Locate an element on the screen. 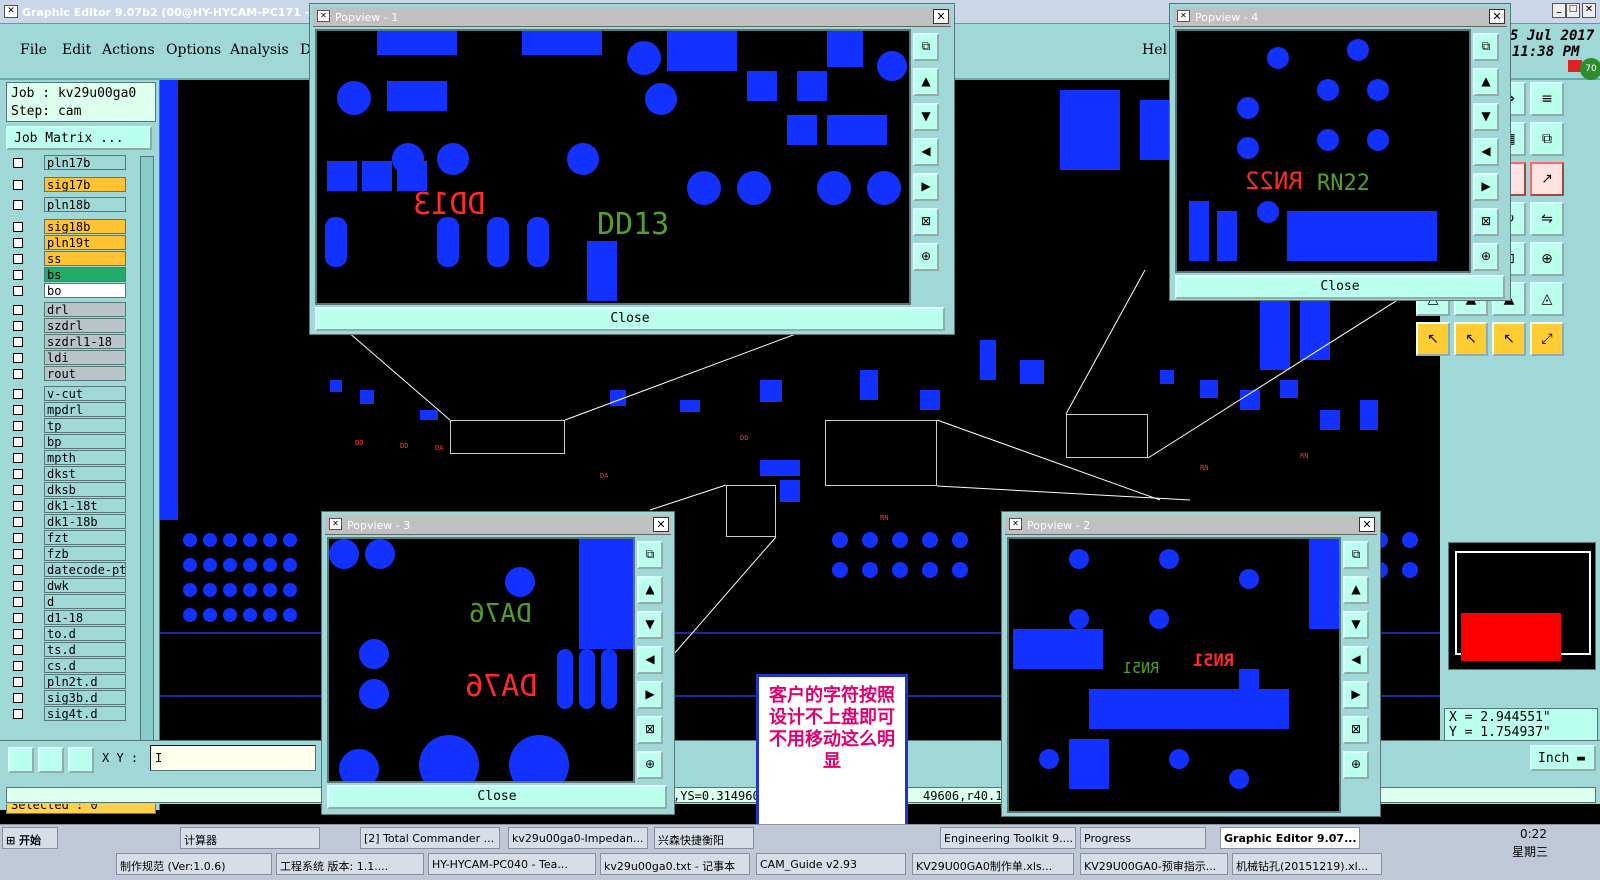 Image resolution: width=1600 pixels, height=880 pixels. edit-icon: ↖ is located at coordinates (1509, 339).